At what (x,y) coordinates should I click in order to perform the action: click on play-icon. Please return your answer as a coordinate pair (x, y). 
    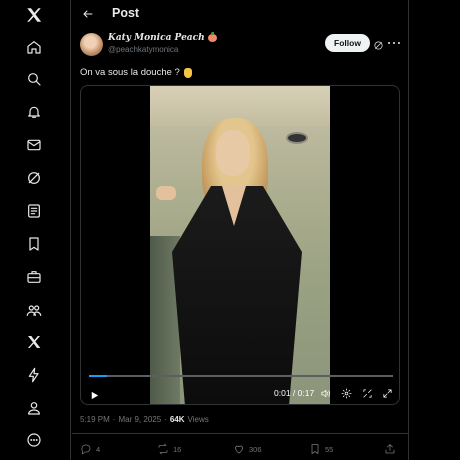
    Looking at the image, I should click on (95, 394).